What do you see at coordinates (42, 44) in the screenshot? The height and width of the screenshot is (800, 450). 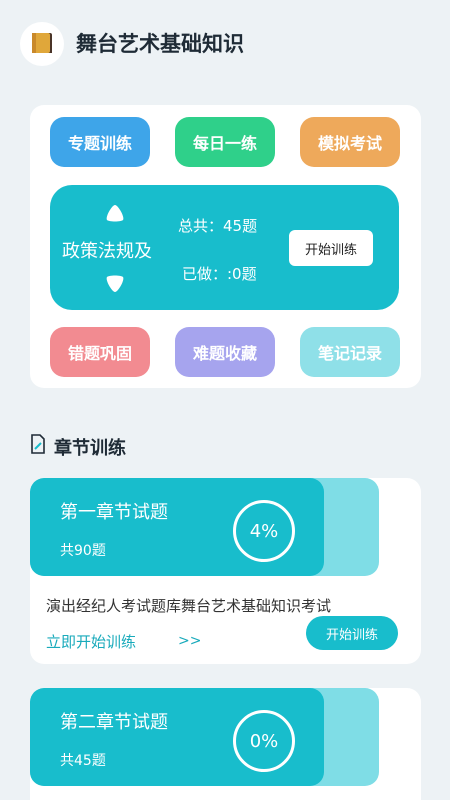 I see `book-icon` at bounding box center [42, 44].